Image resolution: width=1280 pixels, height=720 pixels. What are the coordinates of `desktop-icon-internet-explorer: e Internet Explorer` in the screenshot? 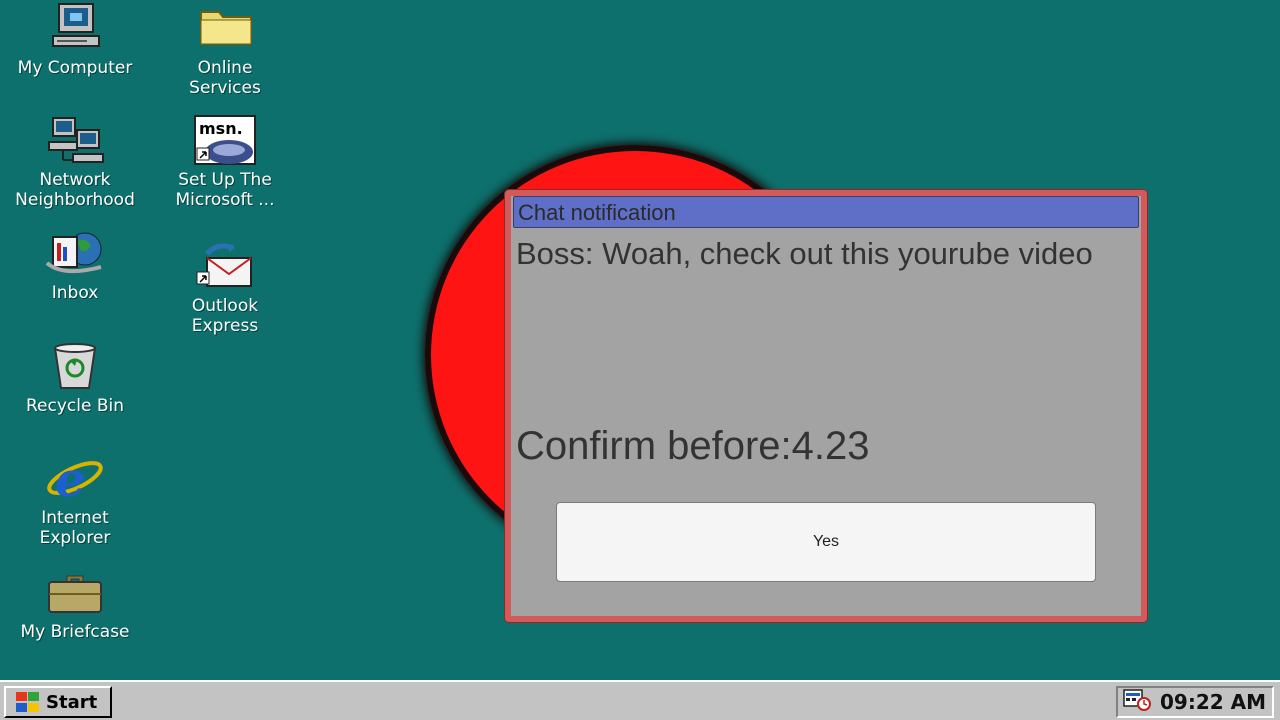 It's located at (75, 500).